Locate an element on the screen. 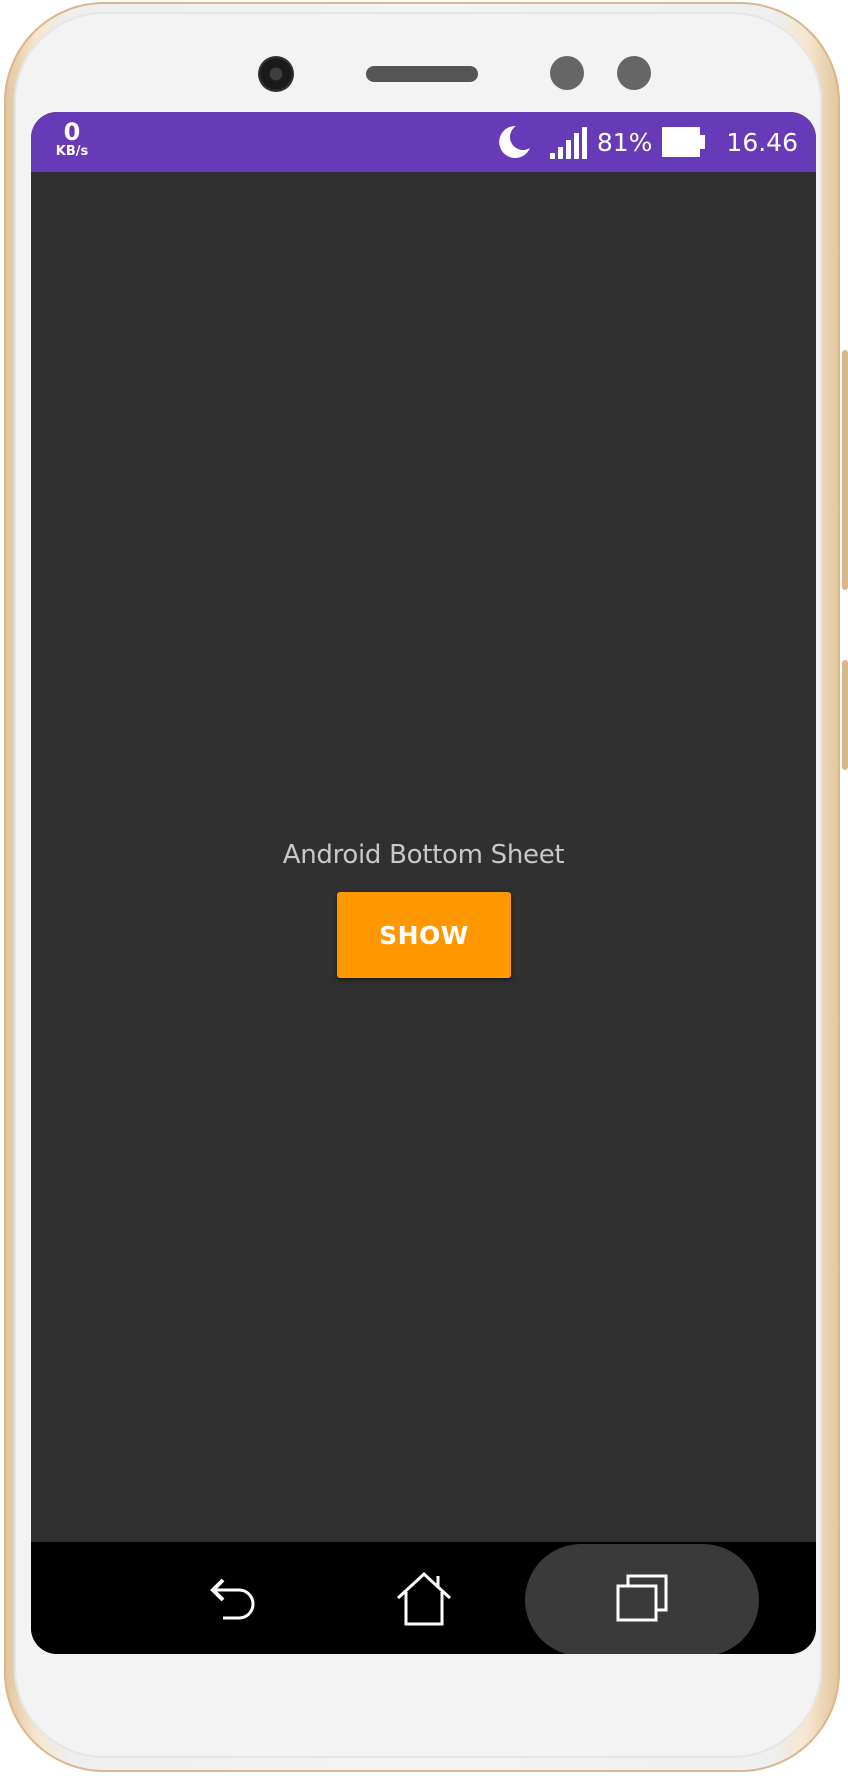  battery-icon is located at coordinates (684, 142).